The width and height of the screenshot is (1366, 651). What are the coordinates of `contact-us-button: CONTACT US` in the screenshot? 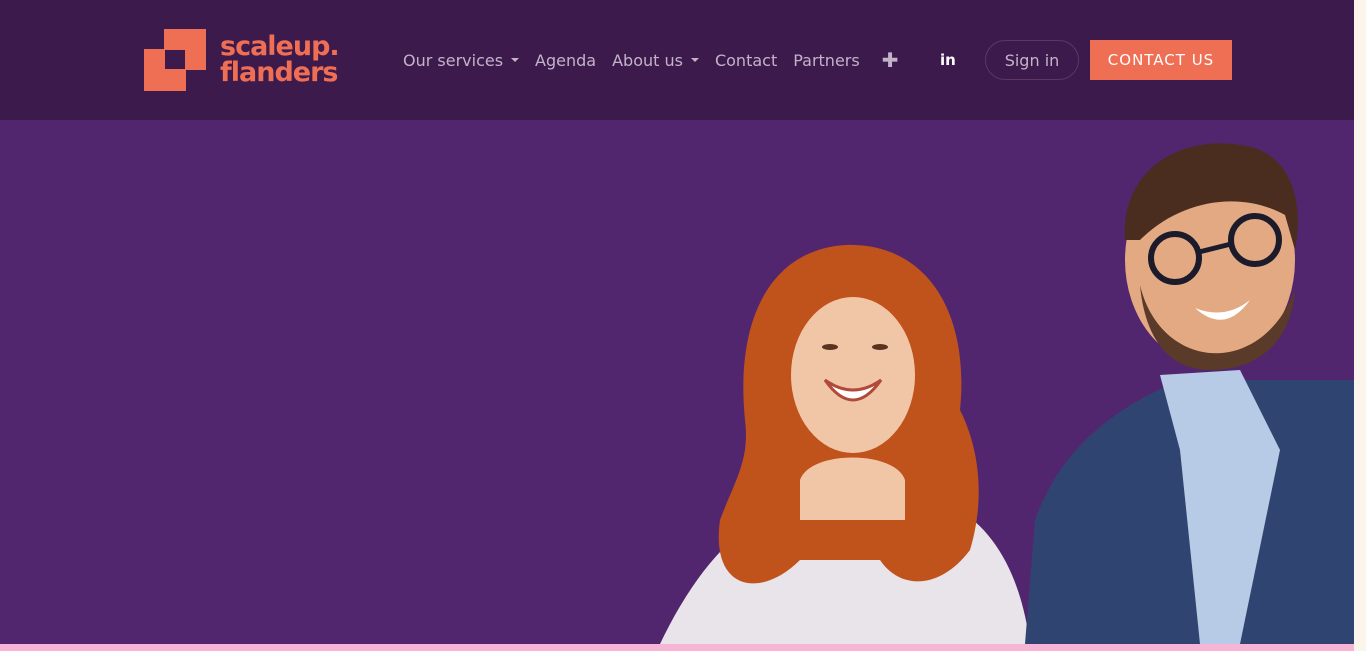 It's located at (1161, 60).